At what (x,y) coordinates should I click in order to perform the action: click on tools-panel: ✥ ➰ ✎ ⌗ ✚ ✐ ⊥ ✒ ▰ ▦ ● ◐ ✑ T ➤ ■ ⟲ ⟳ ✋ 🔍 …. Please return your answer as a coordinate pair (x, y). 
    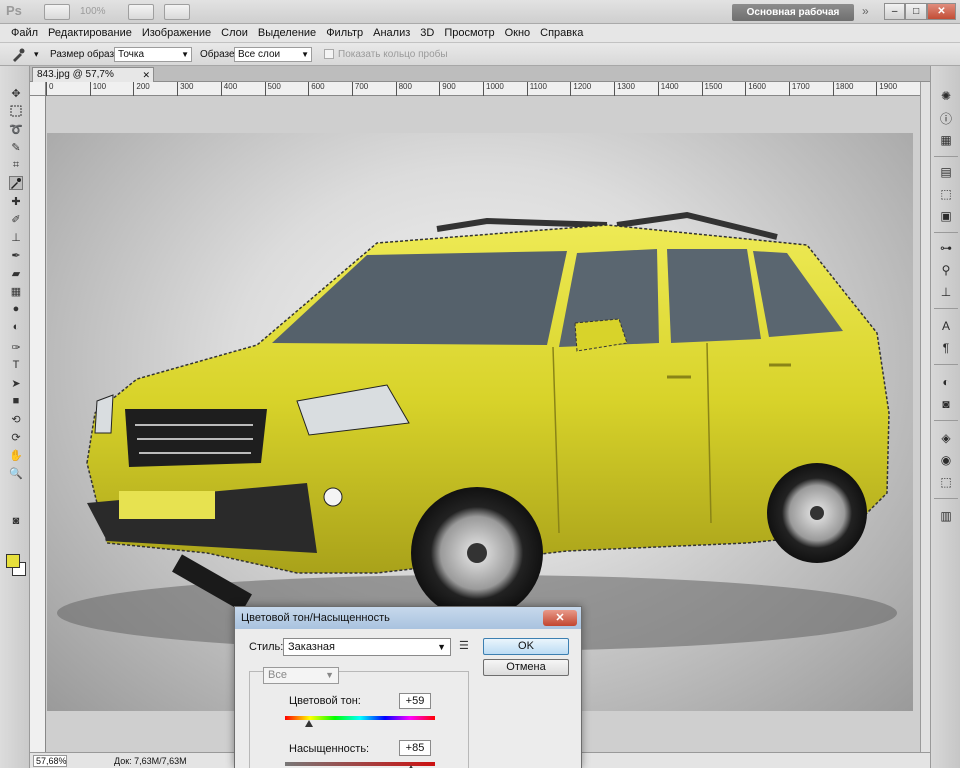
    Looking at the image, I should click on (15, 417).